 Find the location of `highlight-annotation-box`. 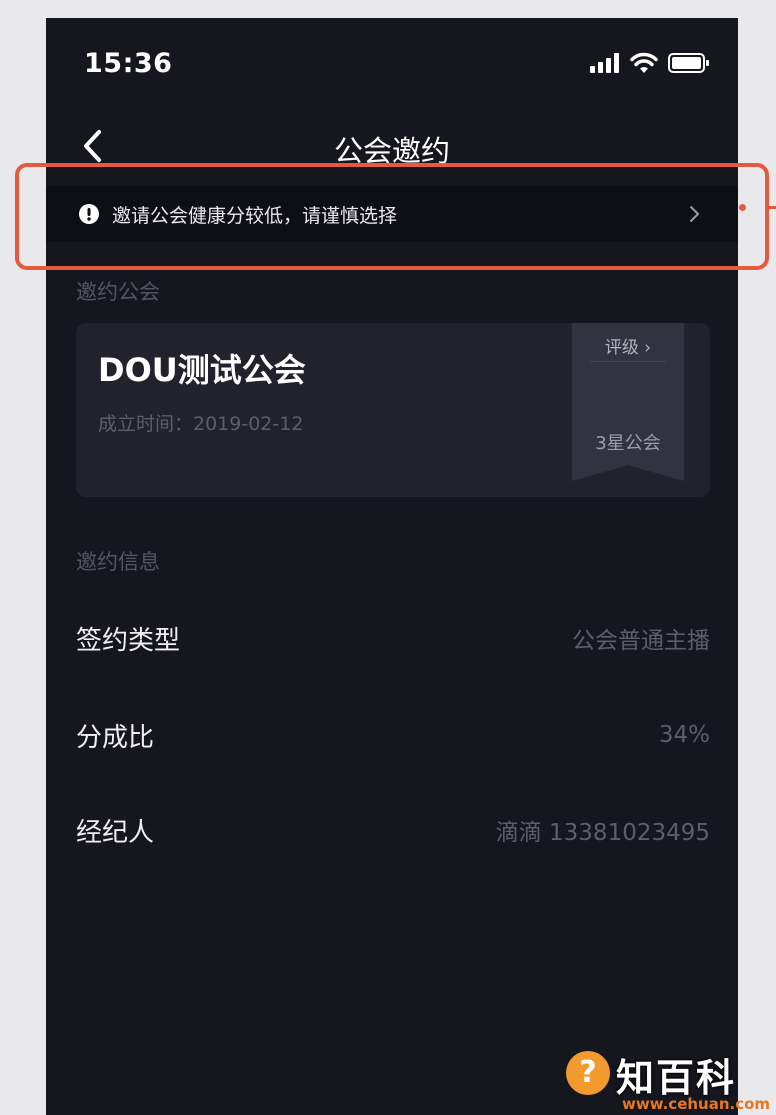

highlight-annotation-box is located at coordinates (392, 216).